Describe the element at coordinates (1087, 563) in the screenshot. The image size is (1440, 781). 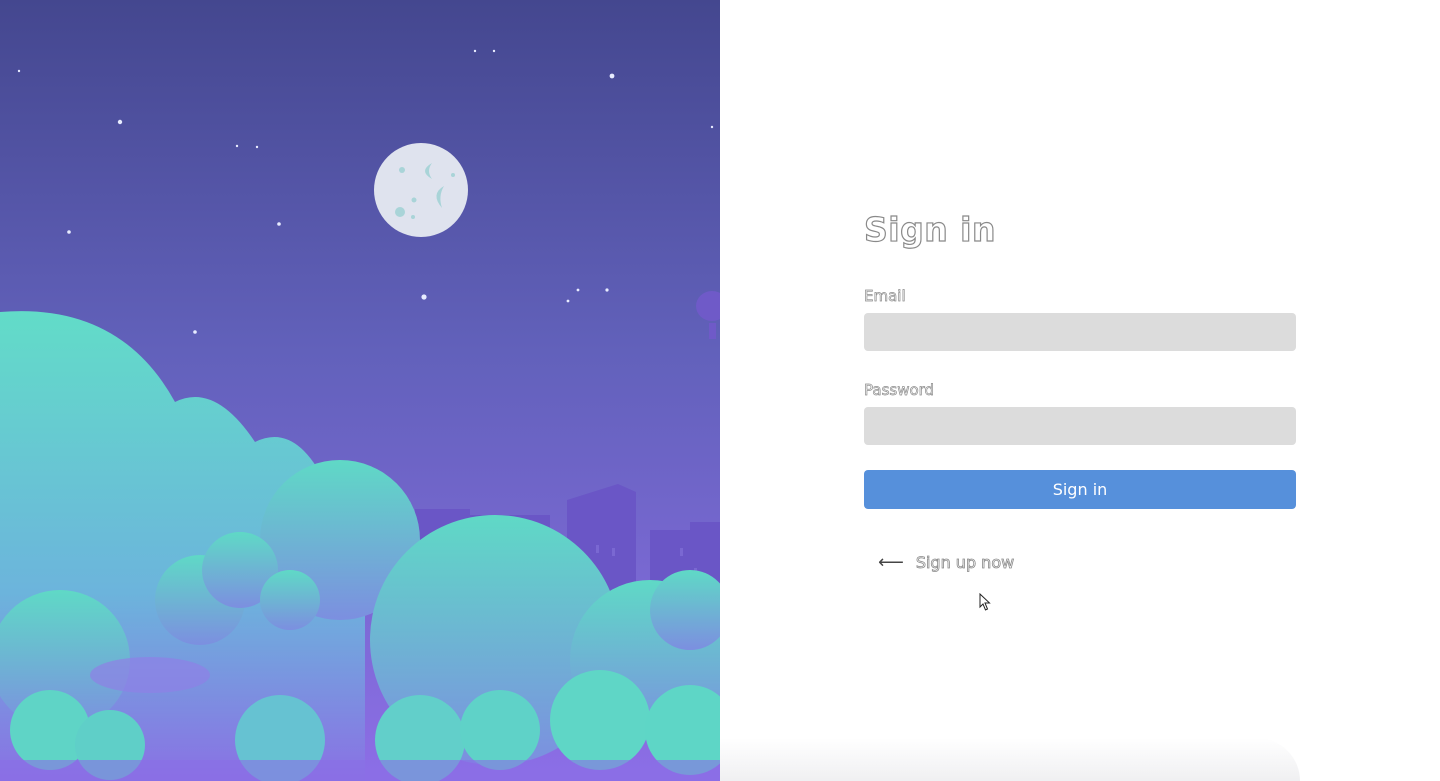
I see `signup-link: ⟵ Sign up now` at that location.